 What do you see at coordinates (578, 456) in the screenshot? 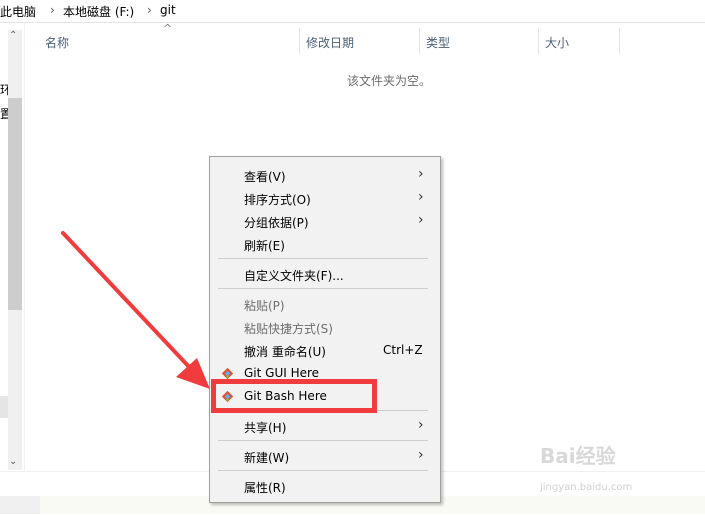
I see `watermark-text: Bai经验` at bounding box center [578, 456].